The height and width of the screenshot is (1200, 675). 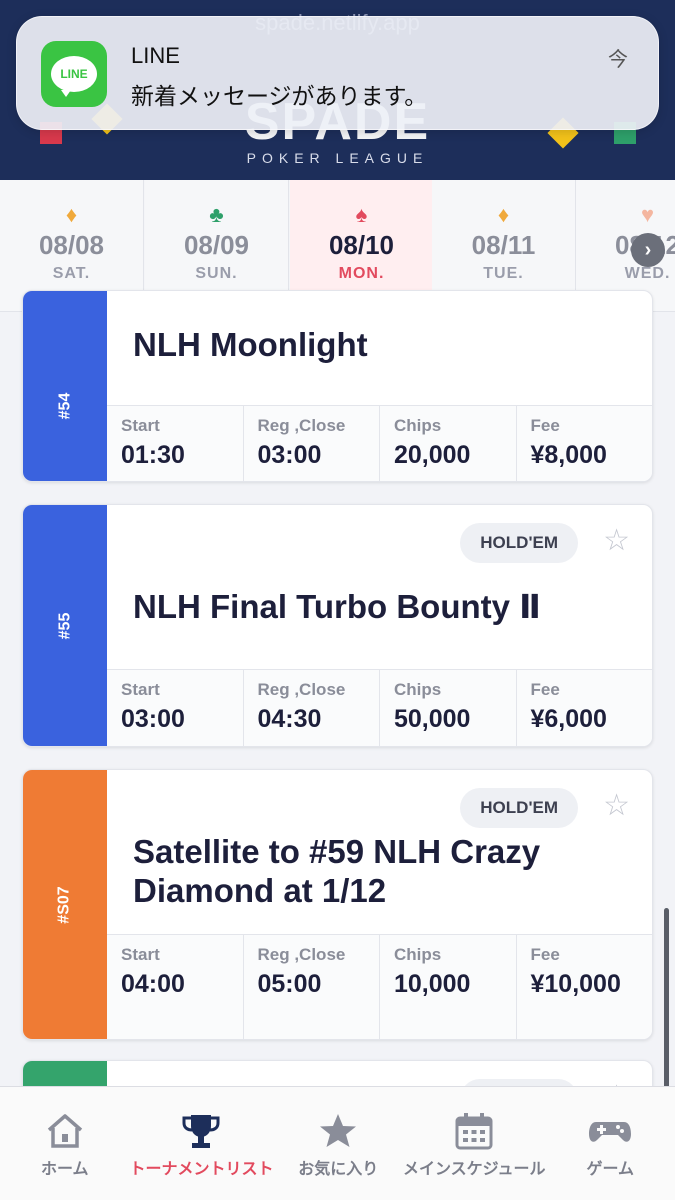 I want to click on next-date-arrow-icon: ›, so click(x=648, y=250).